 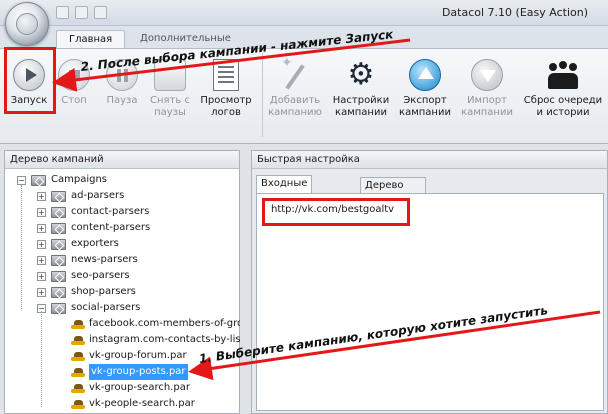 I want to click on people-icon, so click(x=563, y=75).